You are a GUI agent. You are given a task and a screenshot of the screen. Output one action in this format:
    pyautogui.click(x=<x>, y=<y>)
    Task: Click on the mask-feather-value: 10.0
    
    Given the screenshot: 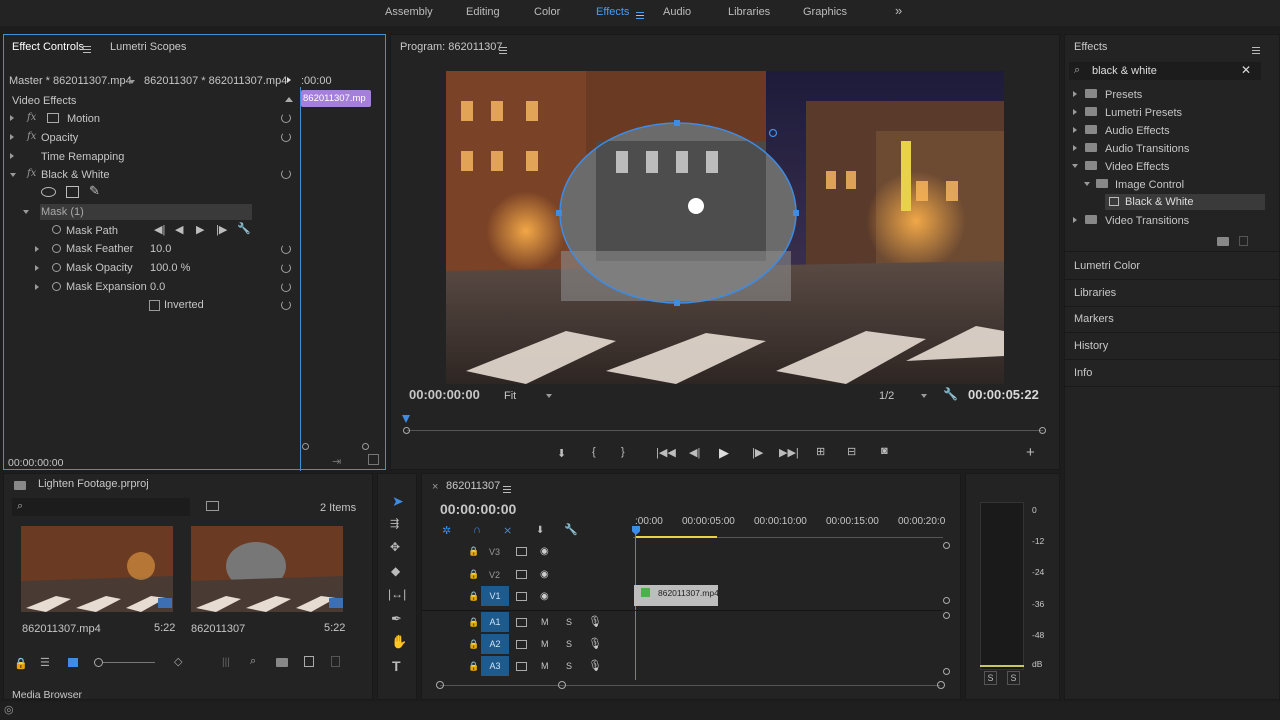 What is the action you would take?
    pyautogui.click(x=160, y=249)
    